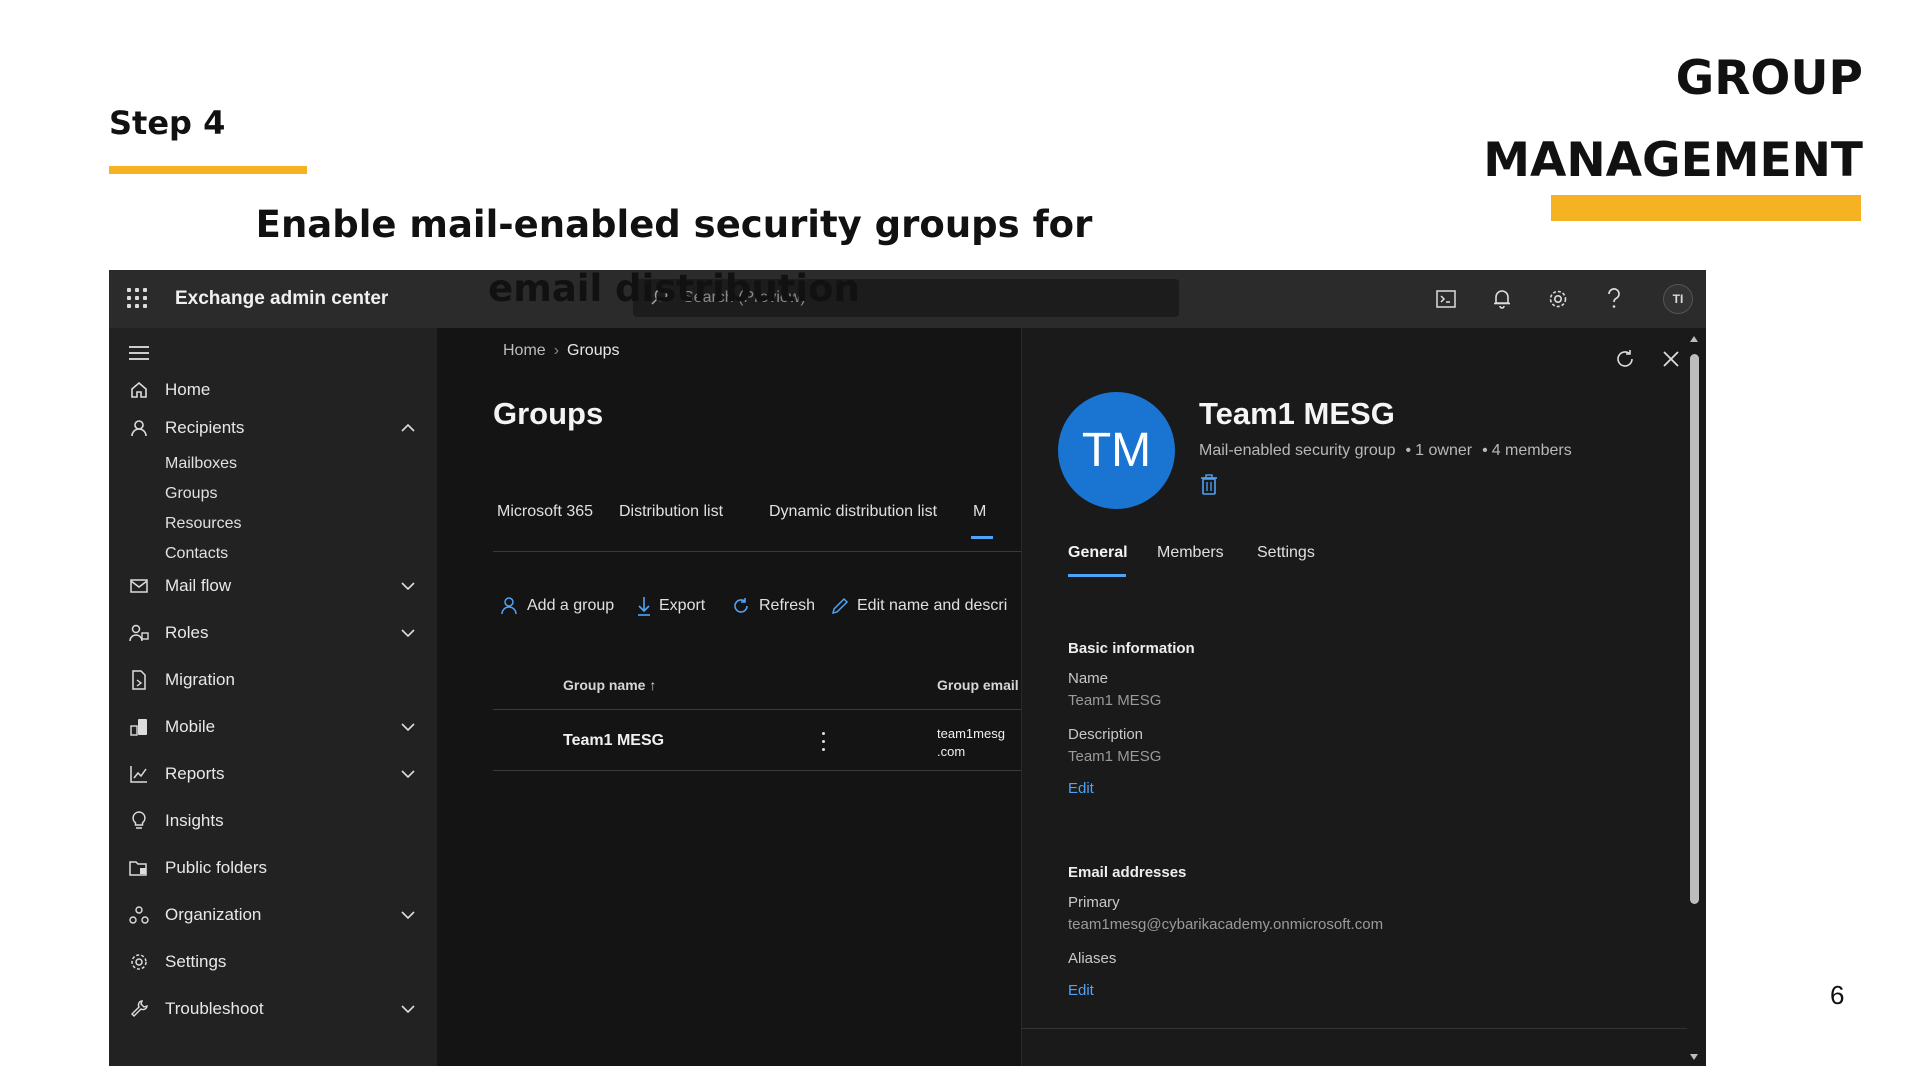 The width and height of the screenshot is (1920, 1080). Describe the element at coordinates (593, 350) in the screenshot. I see `breadcrumb-groups: Groups` at that location.